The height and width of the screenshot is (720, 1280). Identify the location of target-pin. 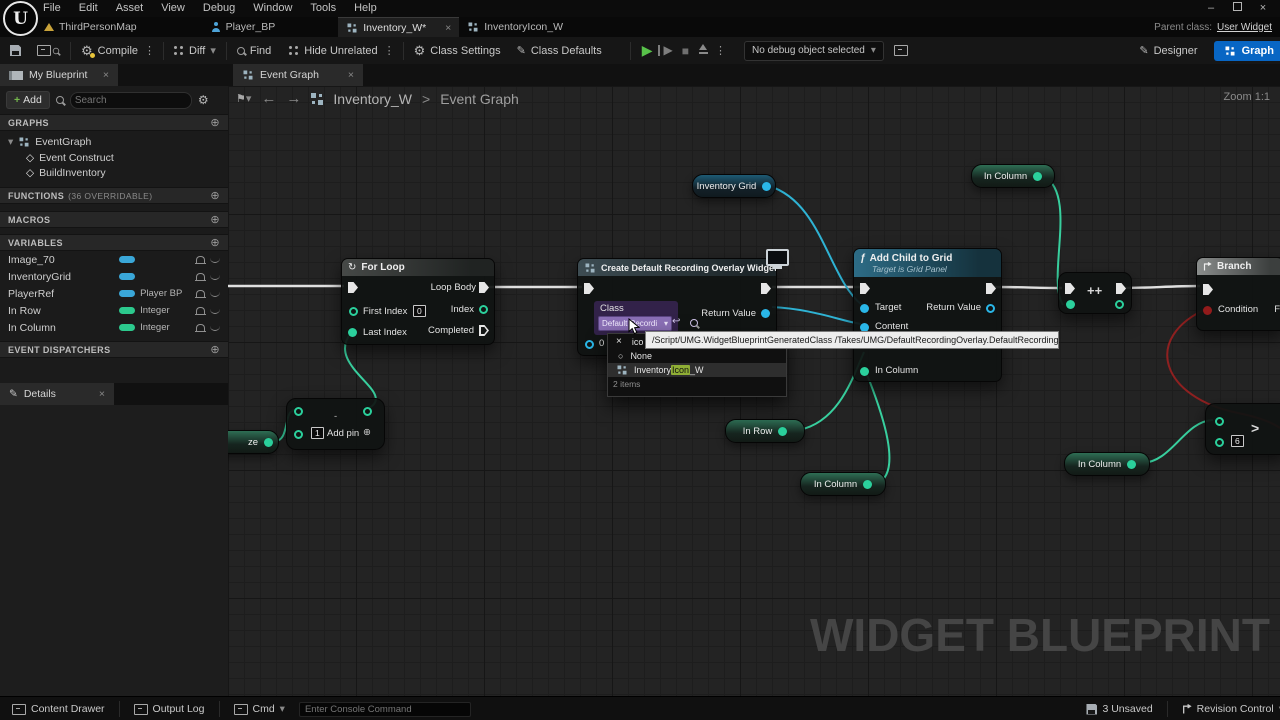
(864, 308).